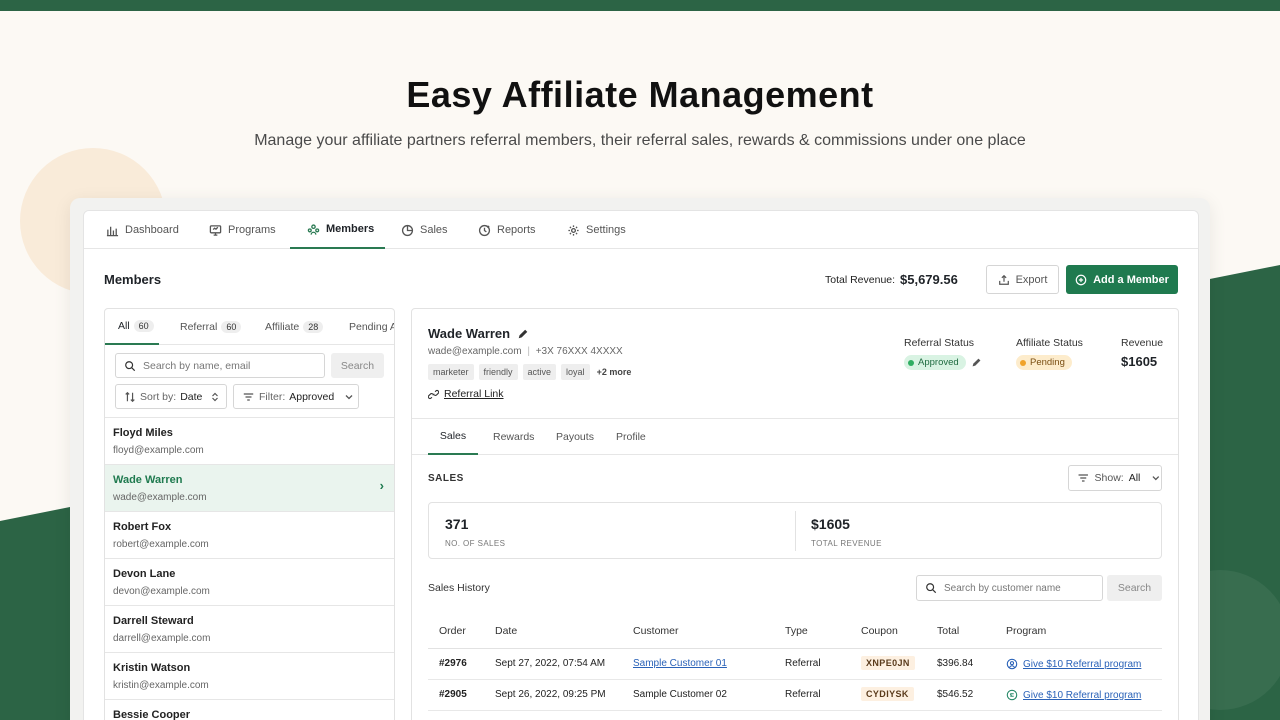 The width and height of the screenshot is (1280, 720). What do you see at coordinates (132, 327) in the screenshot?
I see `tab-all: All 60` at bounding box center [132, 327].